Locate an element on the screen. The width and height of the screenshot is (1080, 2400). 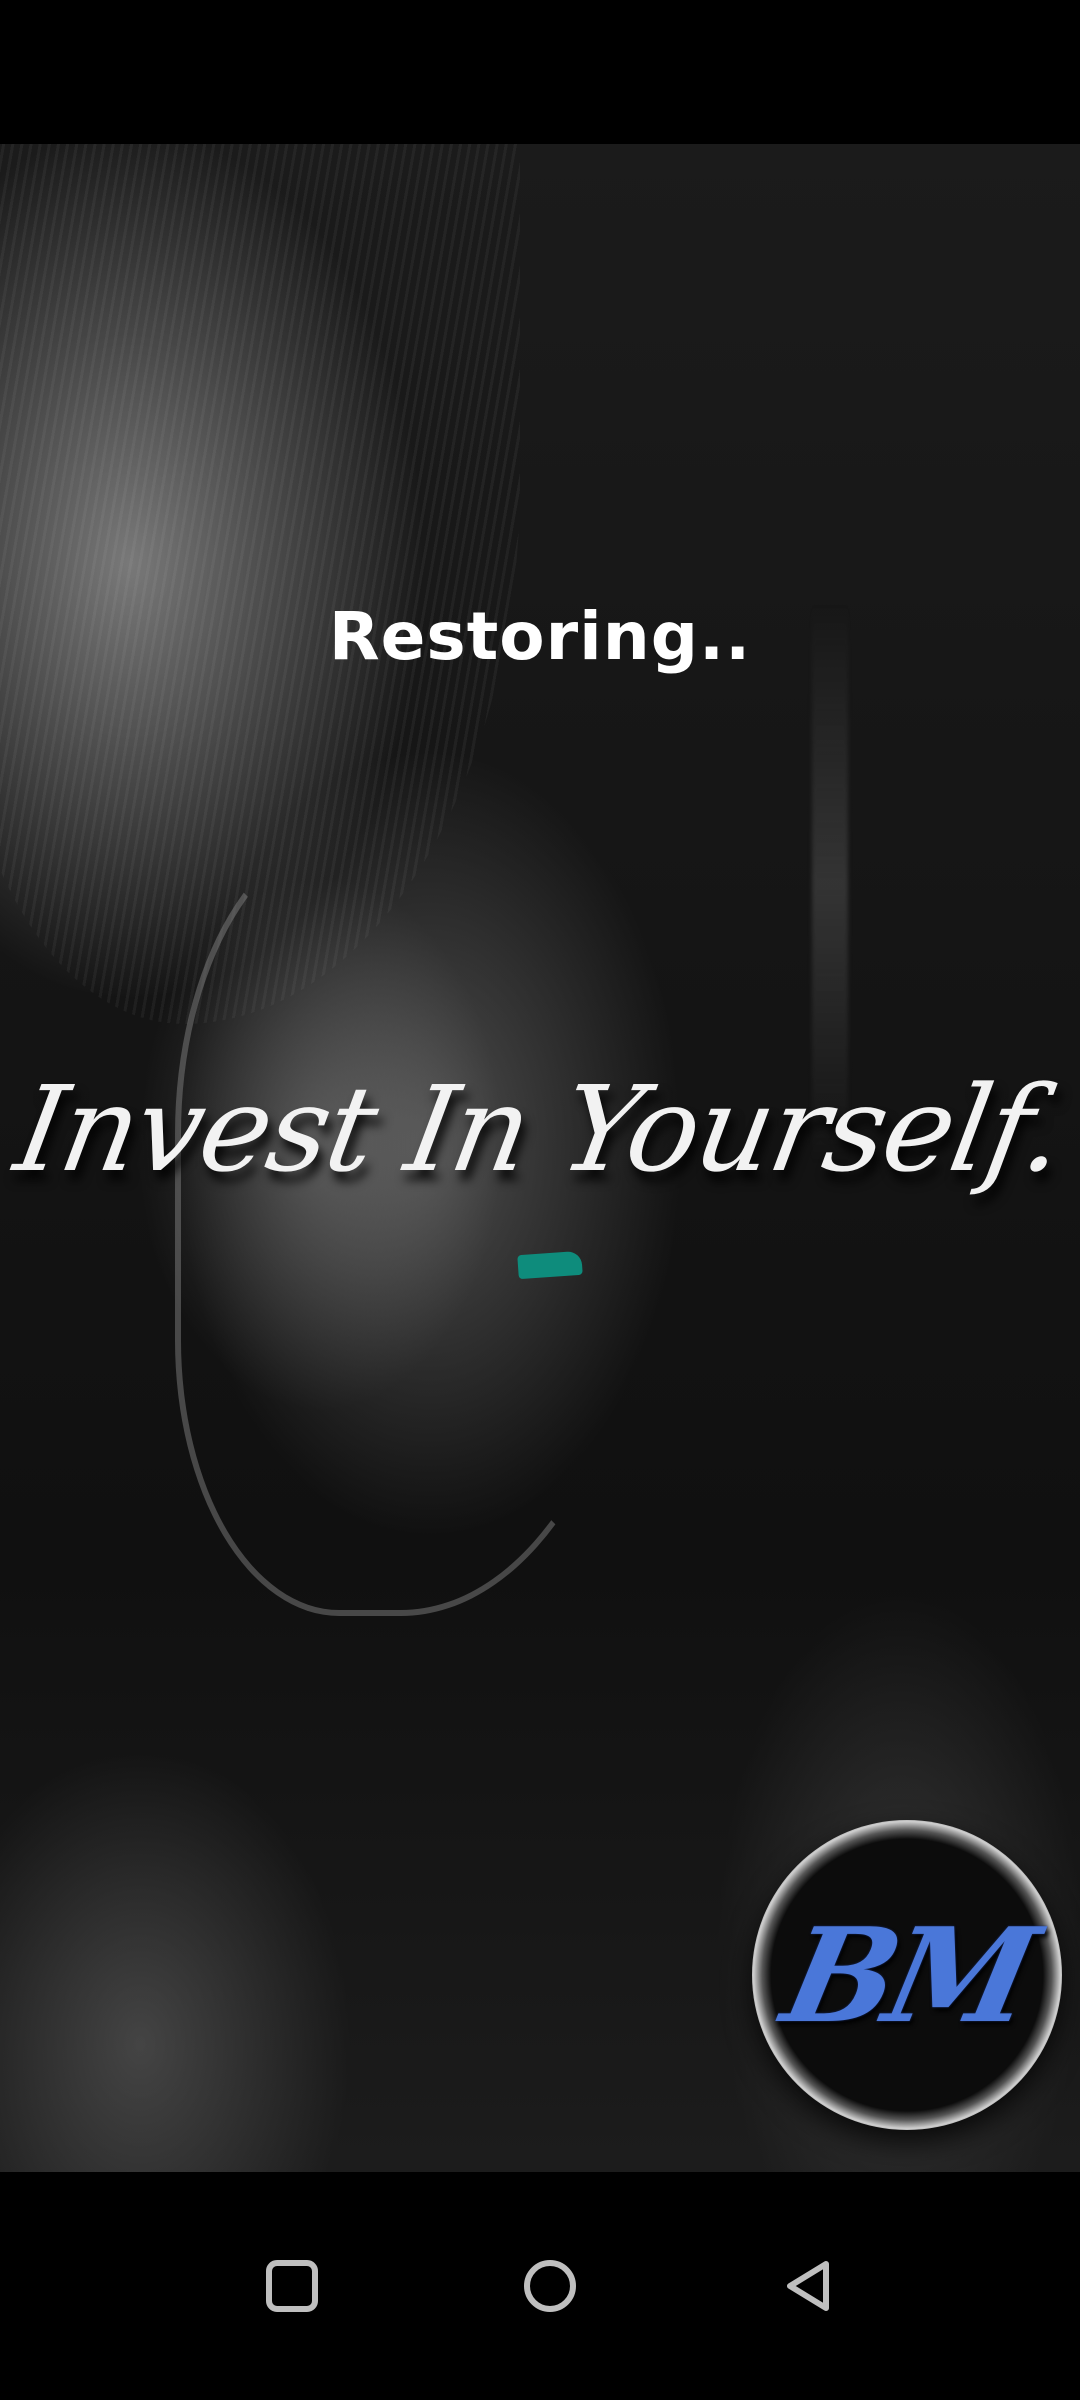
triangle-back-icon is located at coordinates (808, 2286).